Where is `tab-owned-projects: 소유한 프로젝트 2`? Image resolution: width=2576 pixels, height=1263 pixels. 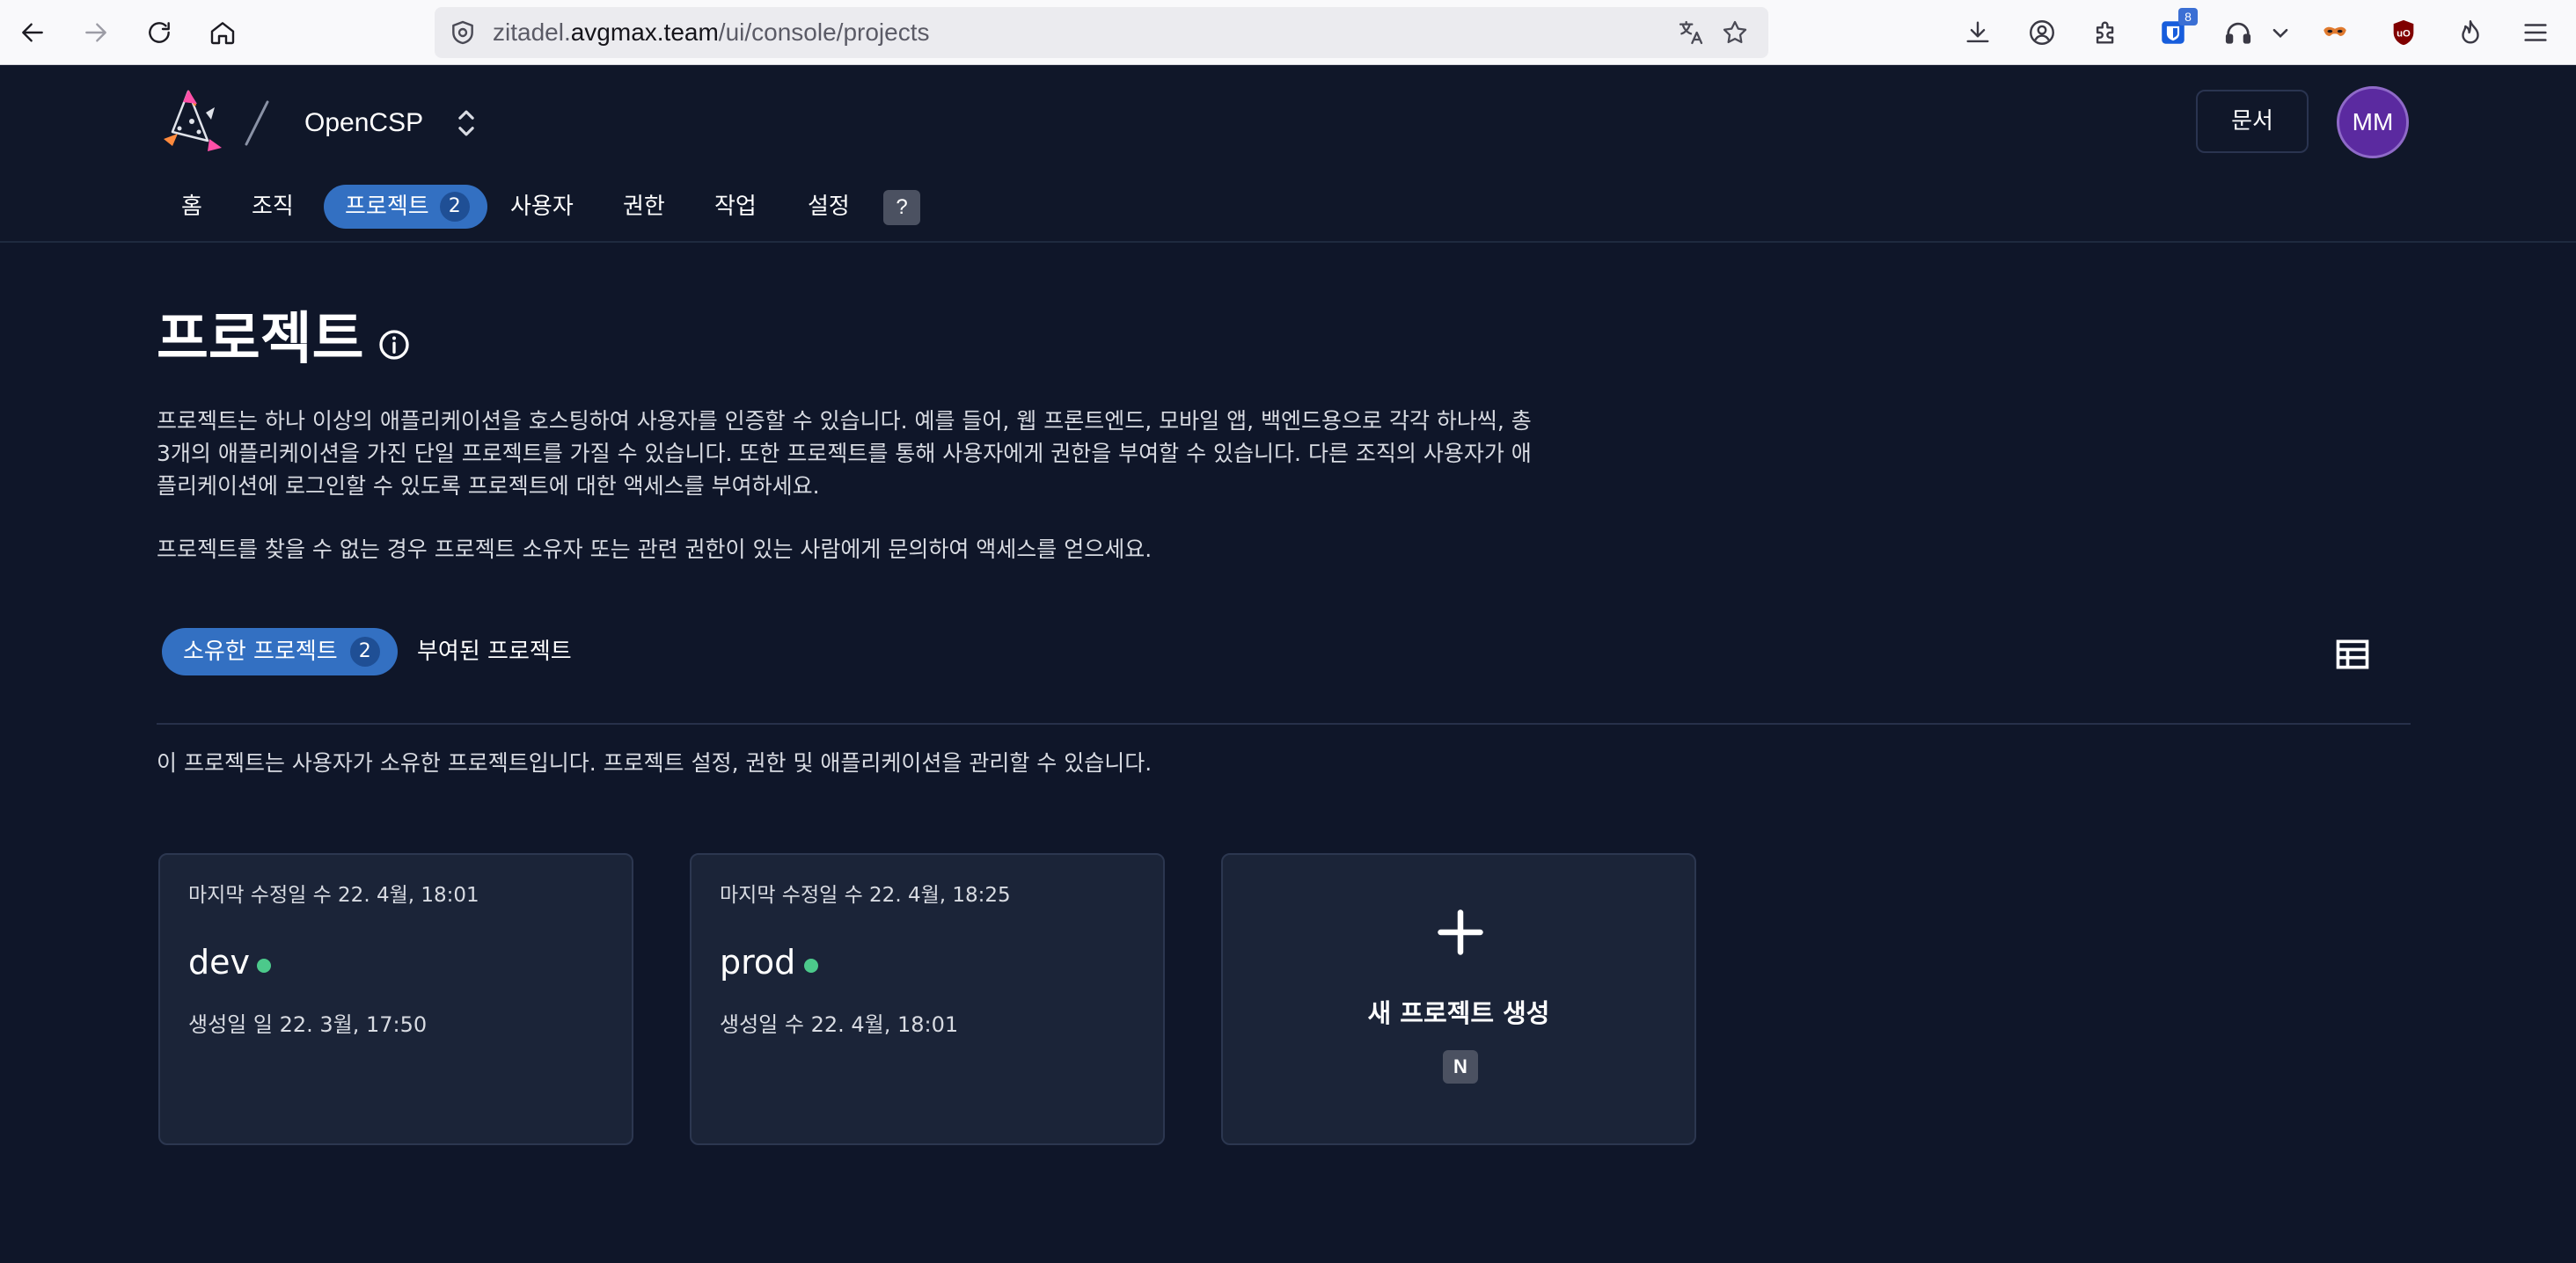 tab-owned-projects: 소유한 프로젝트 2 is located at coordinates (280, 652).